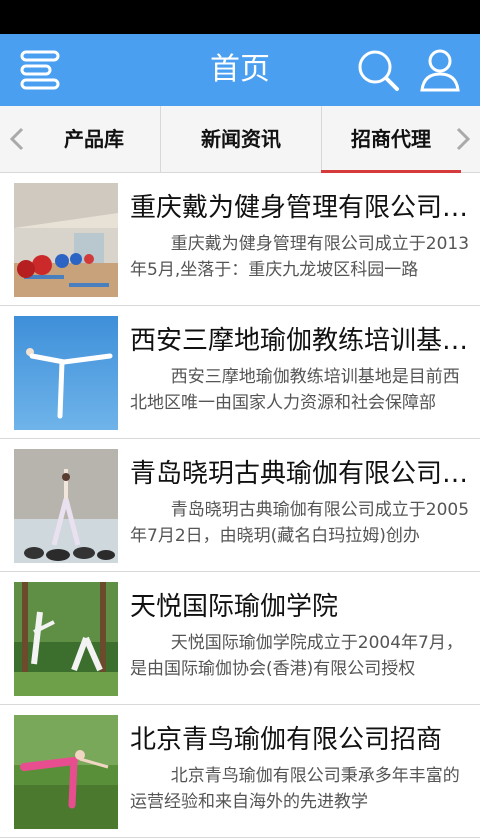 The height and width of the screenshot is (838, 480). What do you see at coordinates (17, 139) in the screenshot?
I see `chevron-left-icon` at bounding box center [17, 139].